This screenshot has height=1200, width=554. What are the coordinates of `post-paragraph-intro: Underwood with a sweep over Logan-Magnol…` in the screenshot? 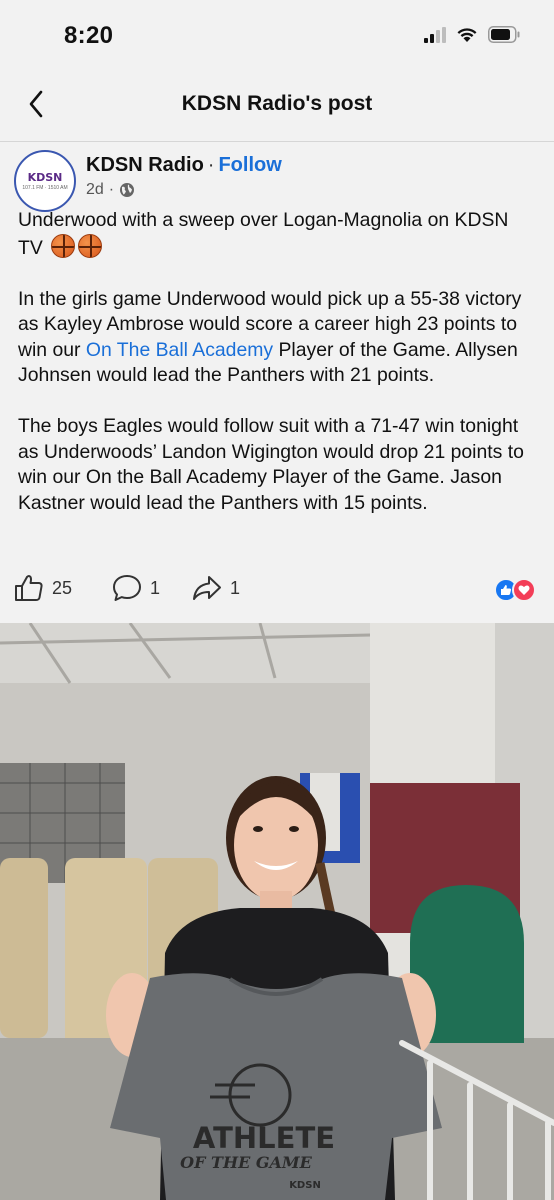 It's located at (278, 234).